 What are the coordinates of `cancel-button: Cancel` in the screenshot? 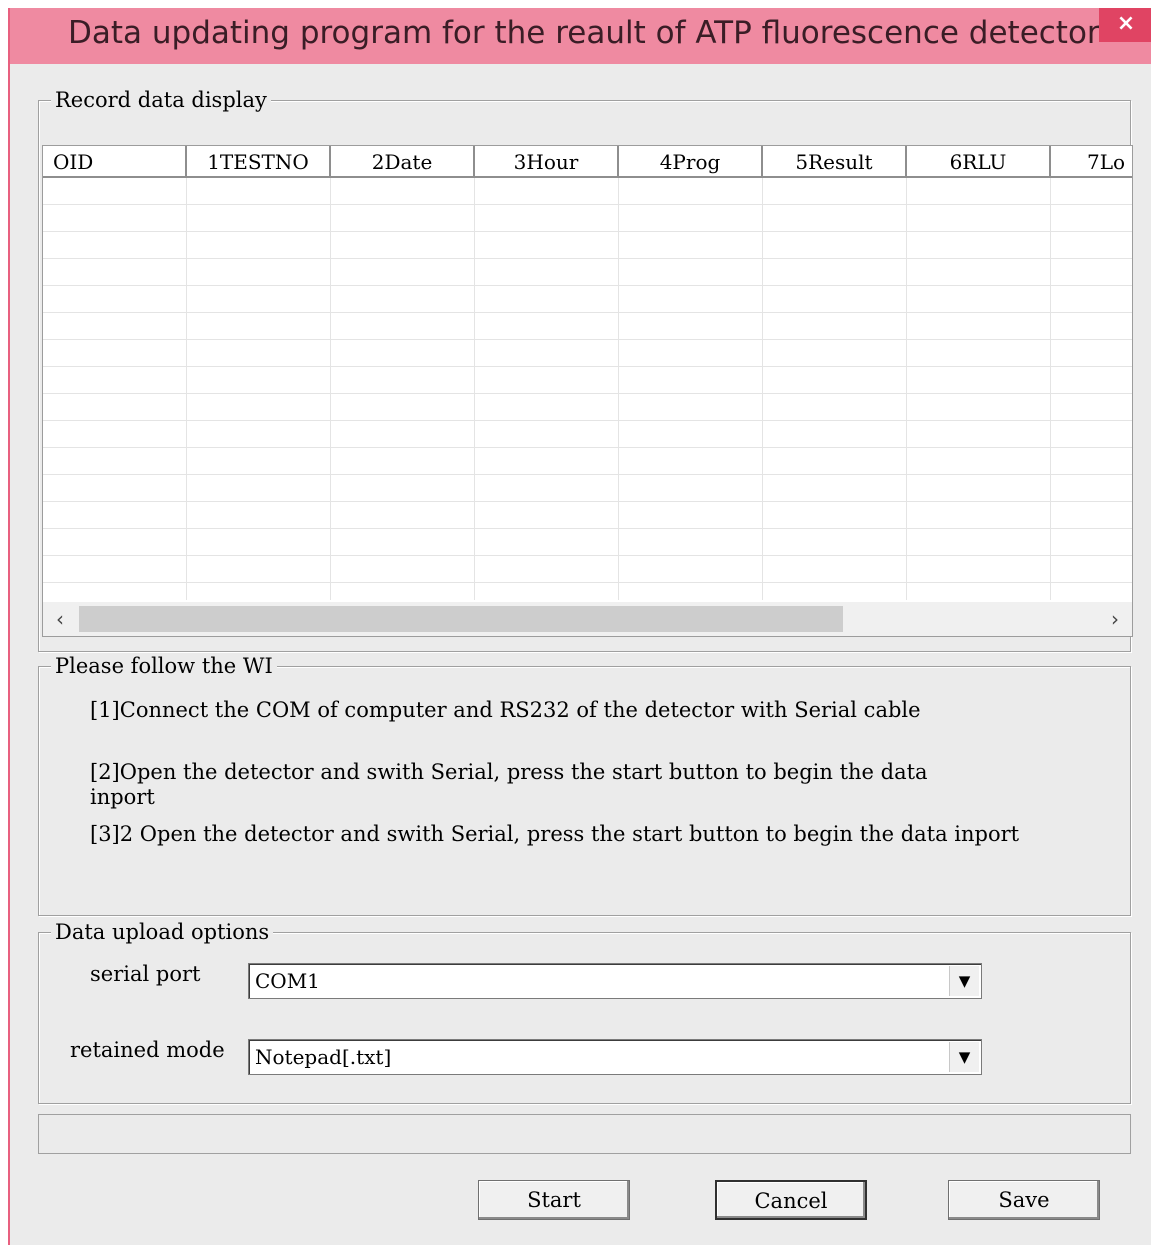 It's located at (791, 1200).